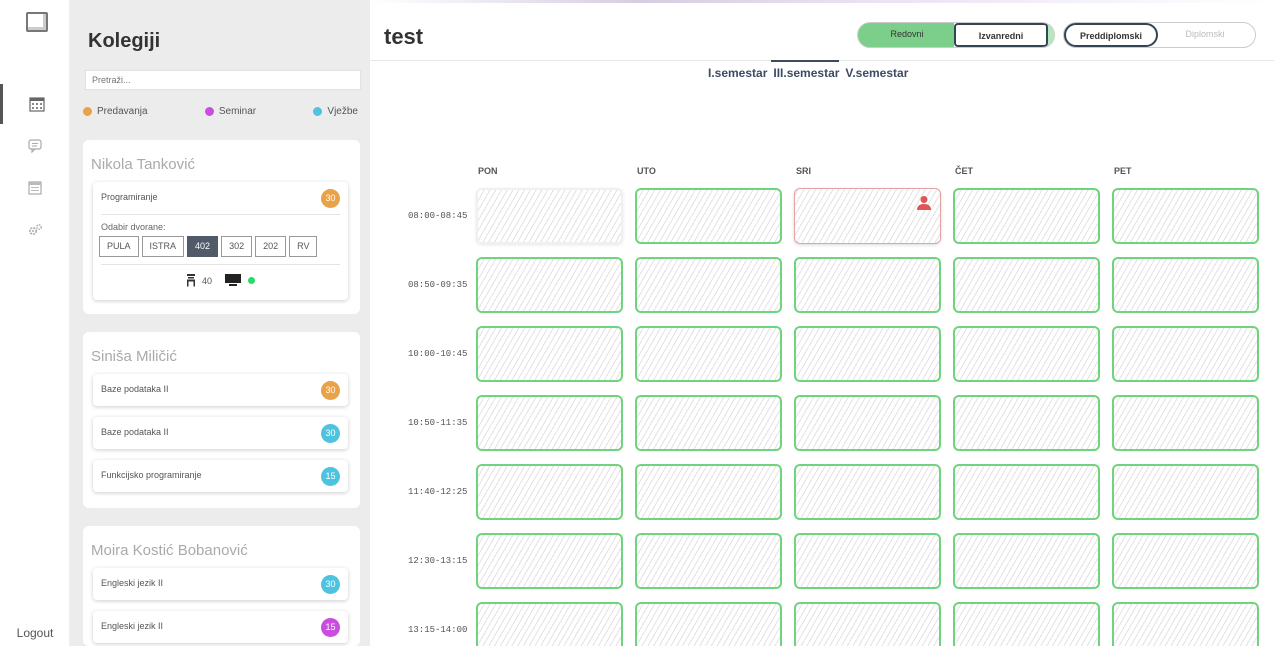 The width and height of the screenshot is (1274, 646). What do you see at coordinates (404, 36) in the screenshot?
I see `page-title: test` at bounding box center [404, 36].